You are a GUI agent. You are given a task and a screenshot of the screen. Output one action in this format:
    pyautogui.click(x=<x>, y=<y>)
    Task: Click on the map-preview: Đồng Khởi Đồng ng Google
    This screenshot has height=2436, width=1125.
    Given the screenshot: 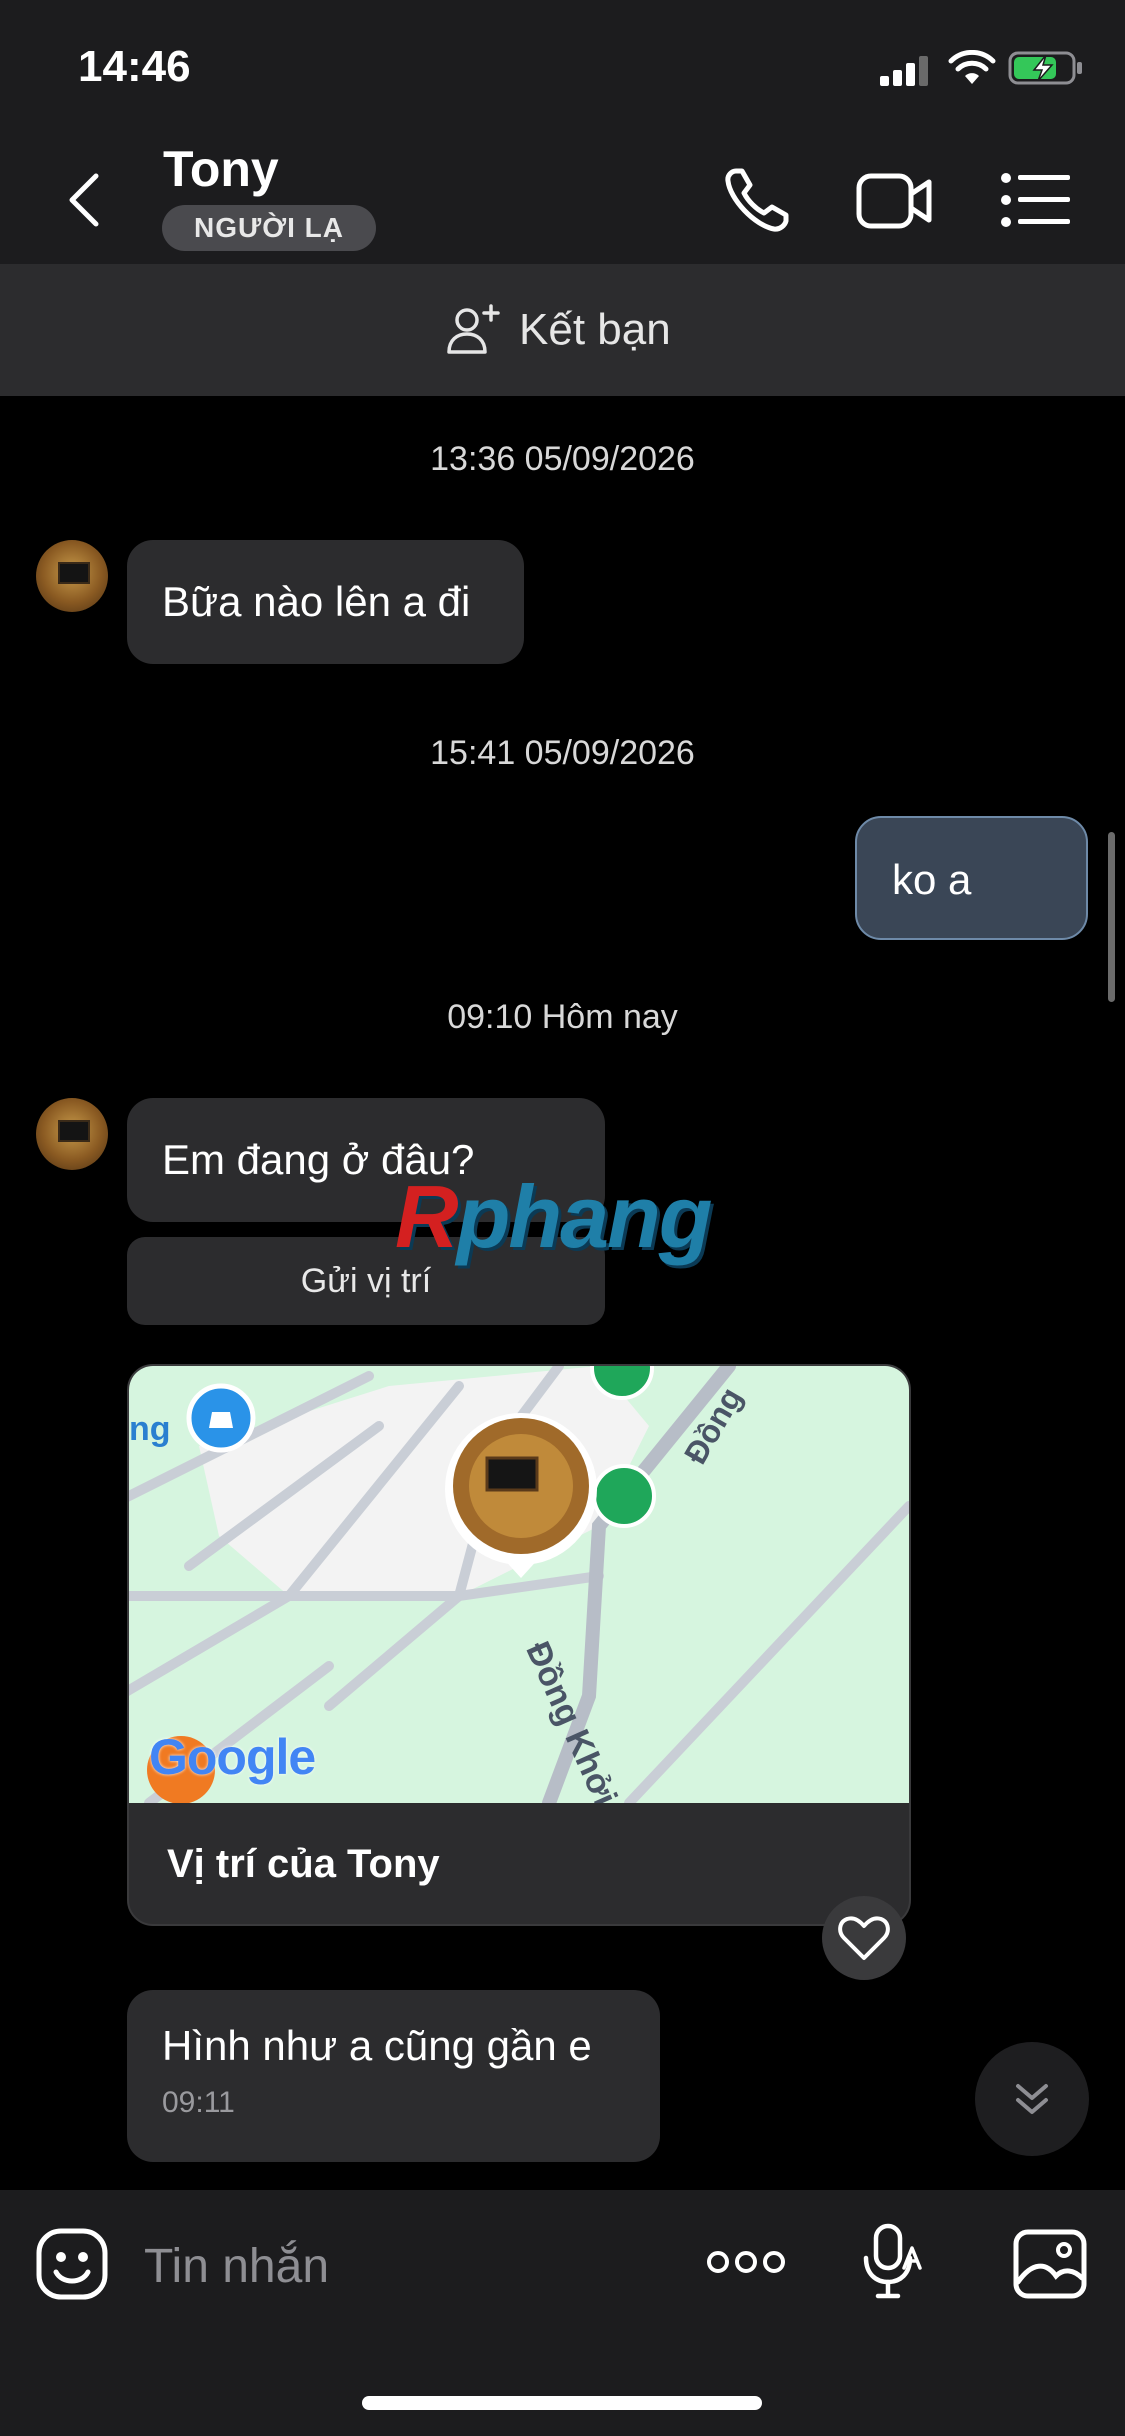 What is the action you would take?
    pyautogui.click(x=519, y=1584)
    